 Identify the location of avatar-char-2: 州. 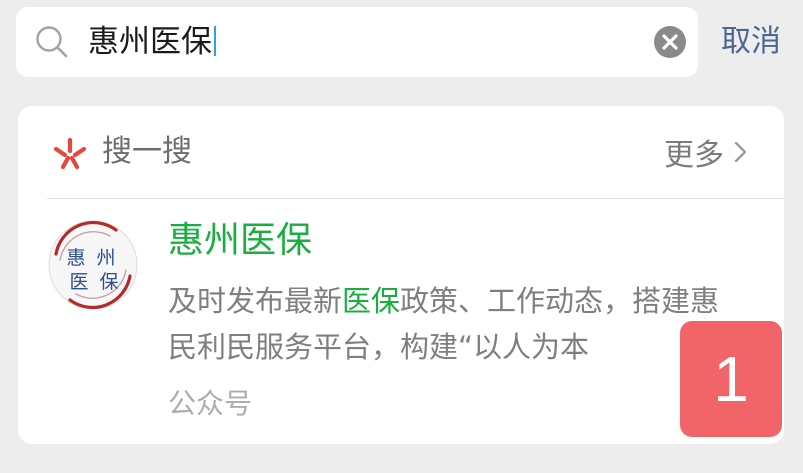
(105, 258).